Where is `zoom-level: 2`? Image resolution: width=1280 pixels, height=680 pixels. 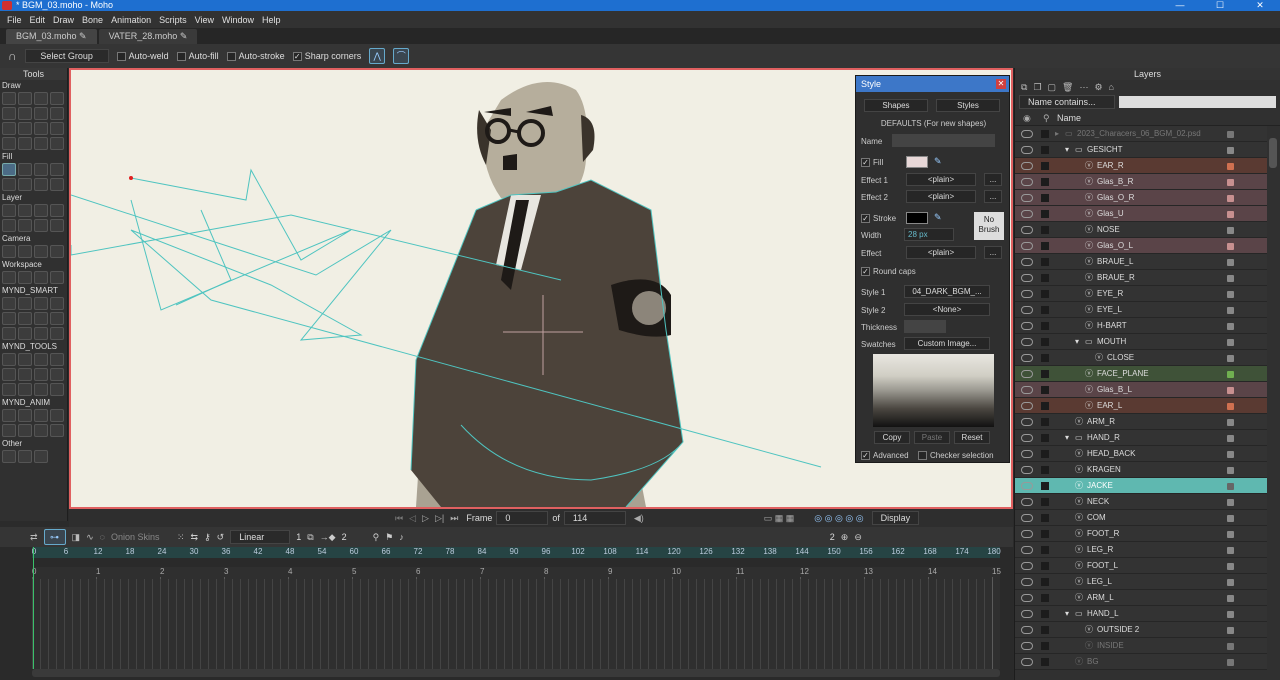
zoom-level: 2 is located at coordinates (832, 537).